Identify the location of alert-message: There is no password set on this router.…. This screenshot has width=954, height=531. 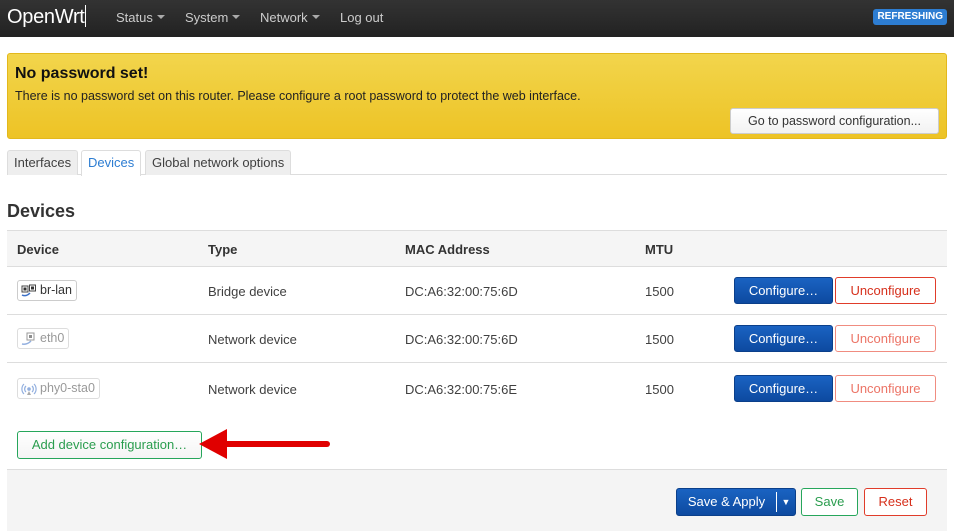
(298, 96).